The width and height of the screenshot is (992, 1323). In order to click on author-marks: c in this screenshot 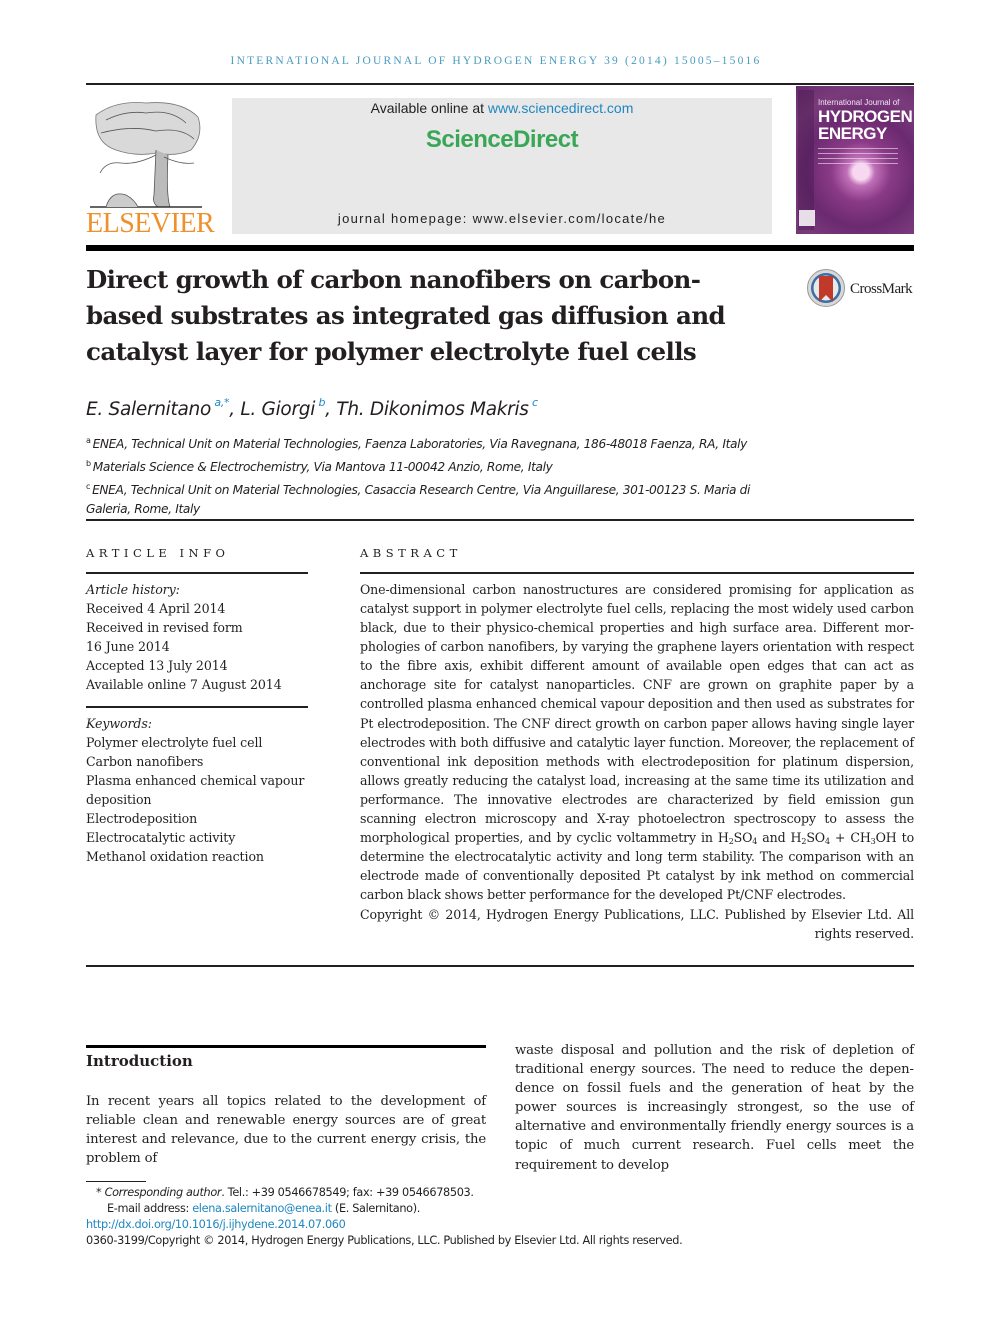, I will do `click(535, 402)`.